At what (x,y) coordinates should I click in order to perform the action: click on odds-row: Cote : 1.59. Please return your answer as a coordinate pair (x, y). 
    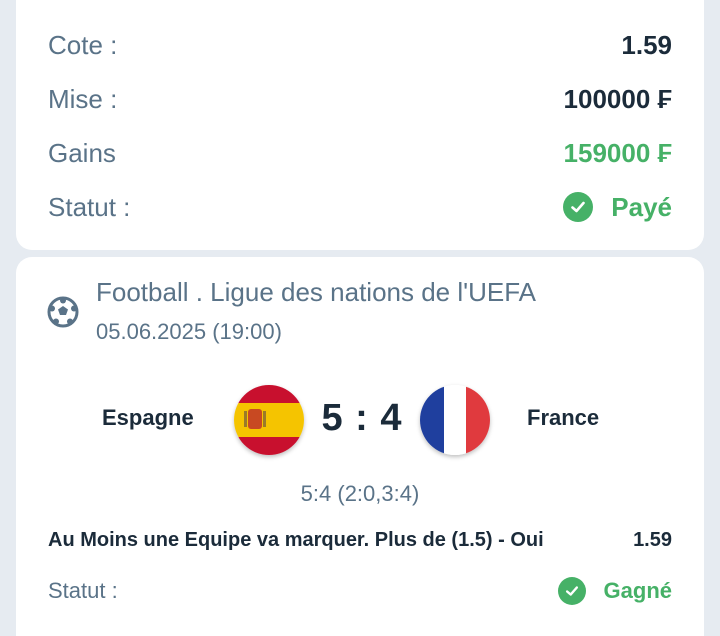
    Looking at the image, I should click on (360, 45).